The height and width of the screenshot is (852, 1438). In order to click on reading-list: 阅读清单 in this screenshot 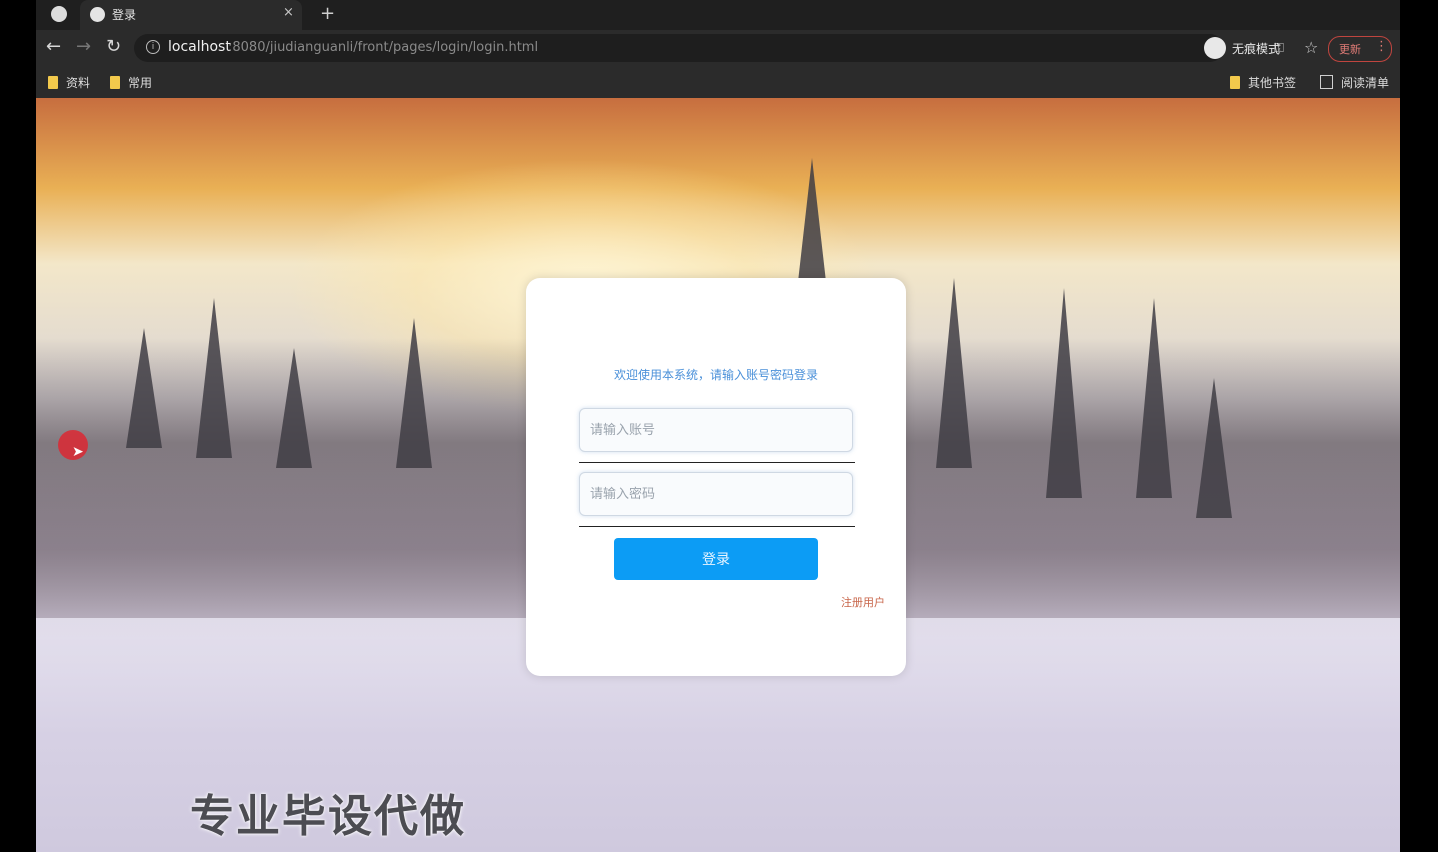, I will do `click(1354, 82)`.